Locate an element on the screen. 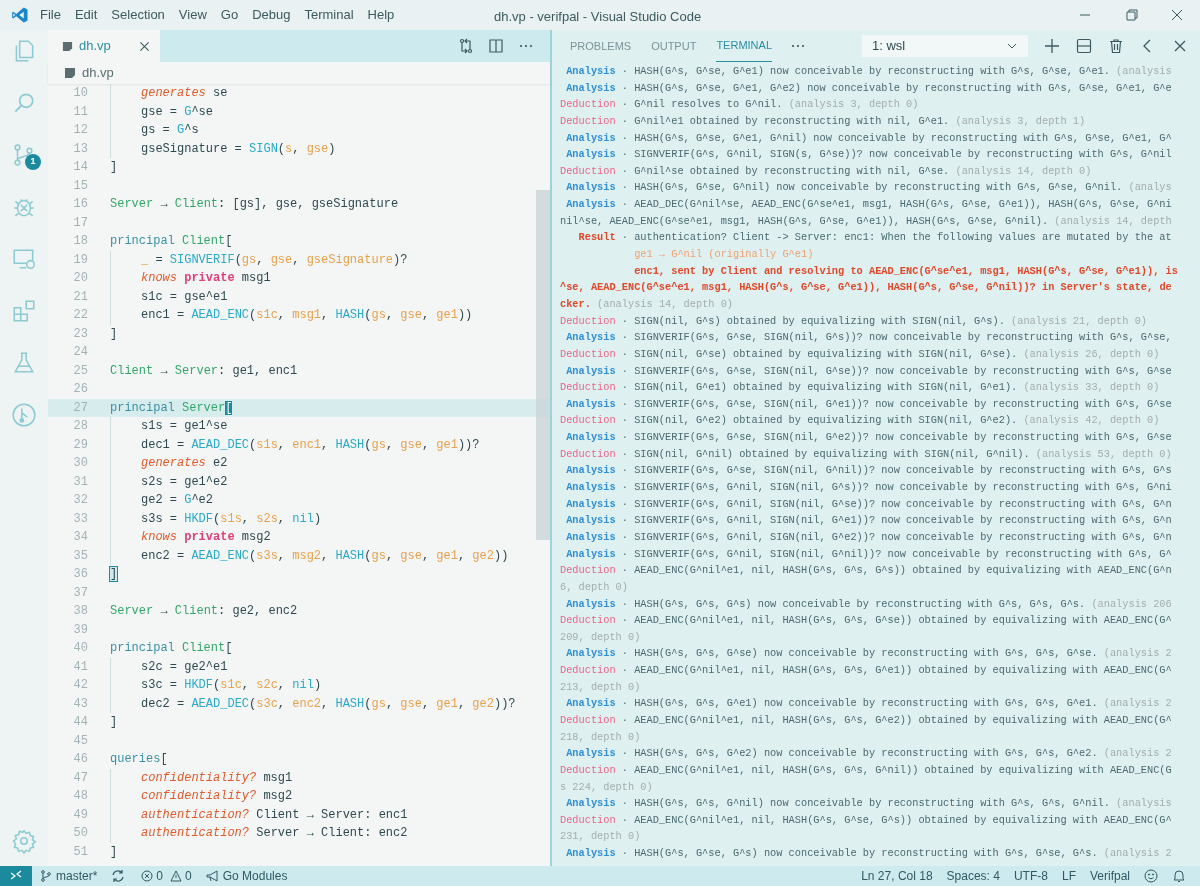  editor-tab: dh.vp is located at coordinates (104, 46).